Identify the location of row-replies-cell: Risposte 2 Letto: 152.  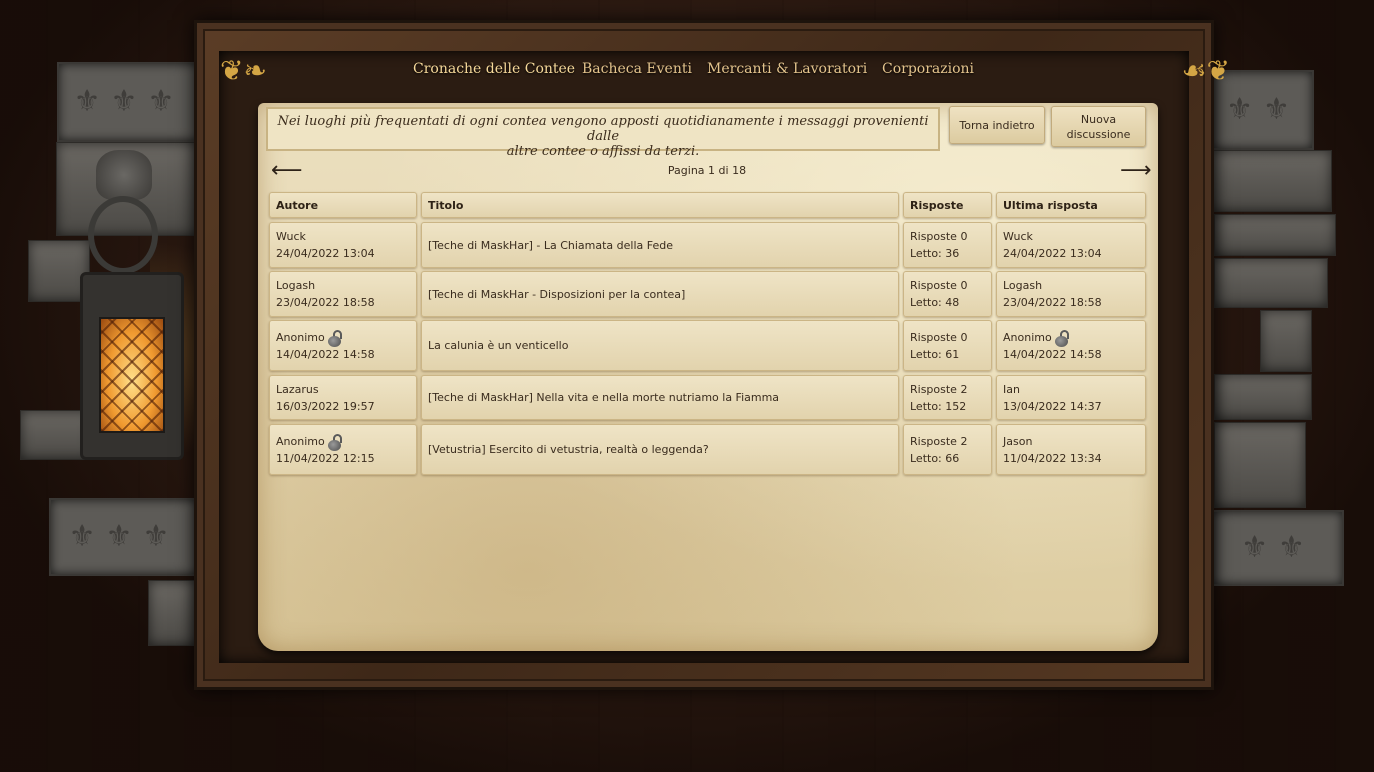
(947, 397).